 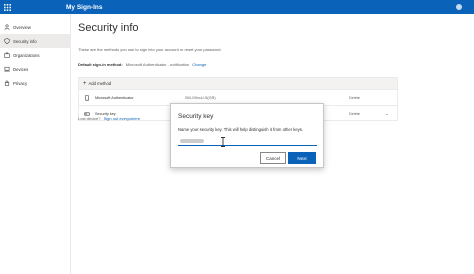 What do you see at coordinates (238, 83) in the screenshot?
I see `add-method-button: + Add method` at bounding box center [238, 83].